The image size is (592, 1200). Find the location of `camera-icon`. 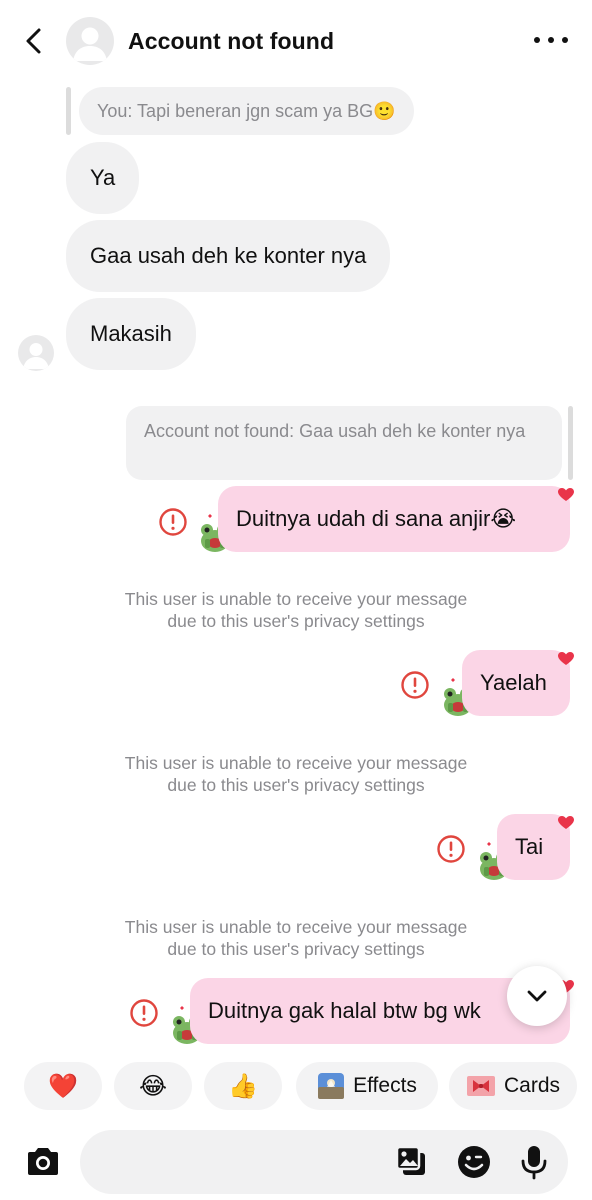

camera-icon is located at coordinates (43, 1161).